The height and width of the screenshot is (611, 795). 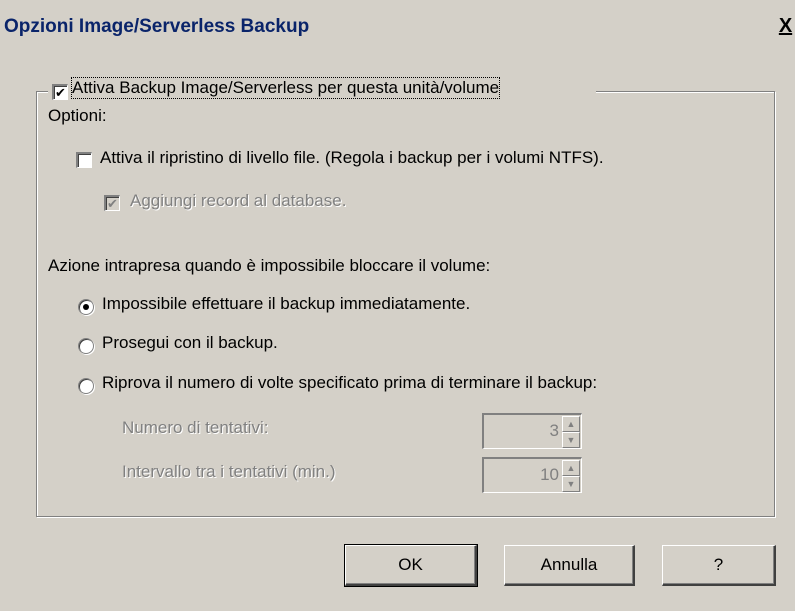 I want to click on radio-backup-immediately, so click(x=86, y=307).